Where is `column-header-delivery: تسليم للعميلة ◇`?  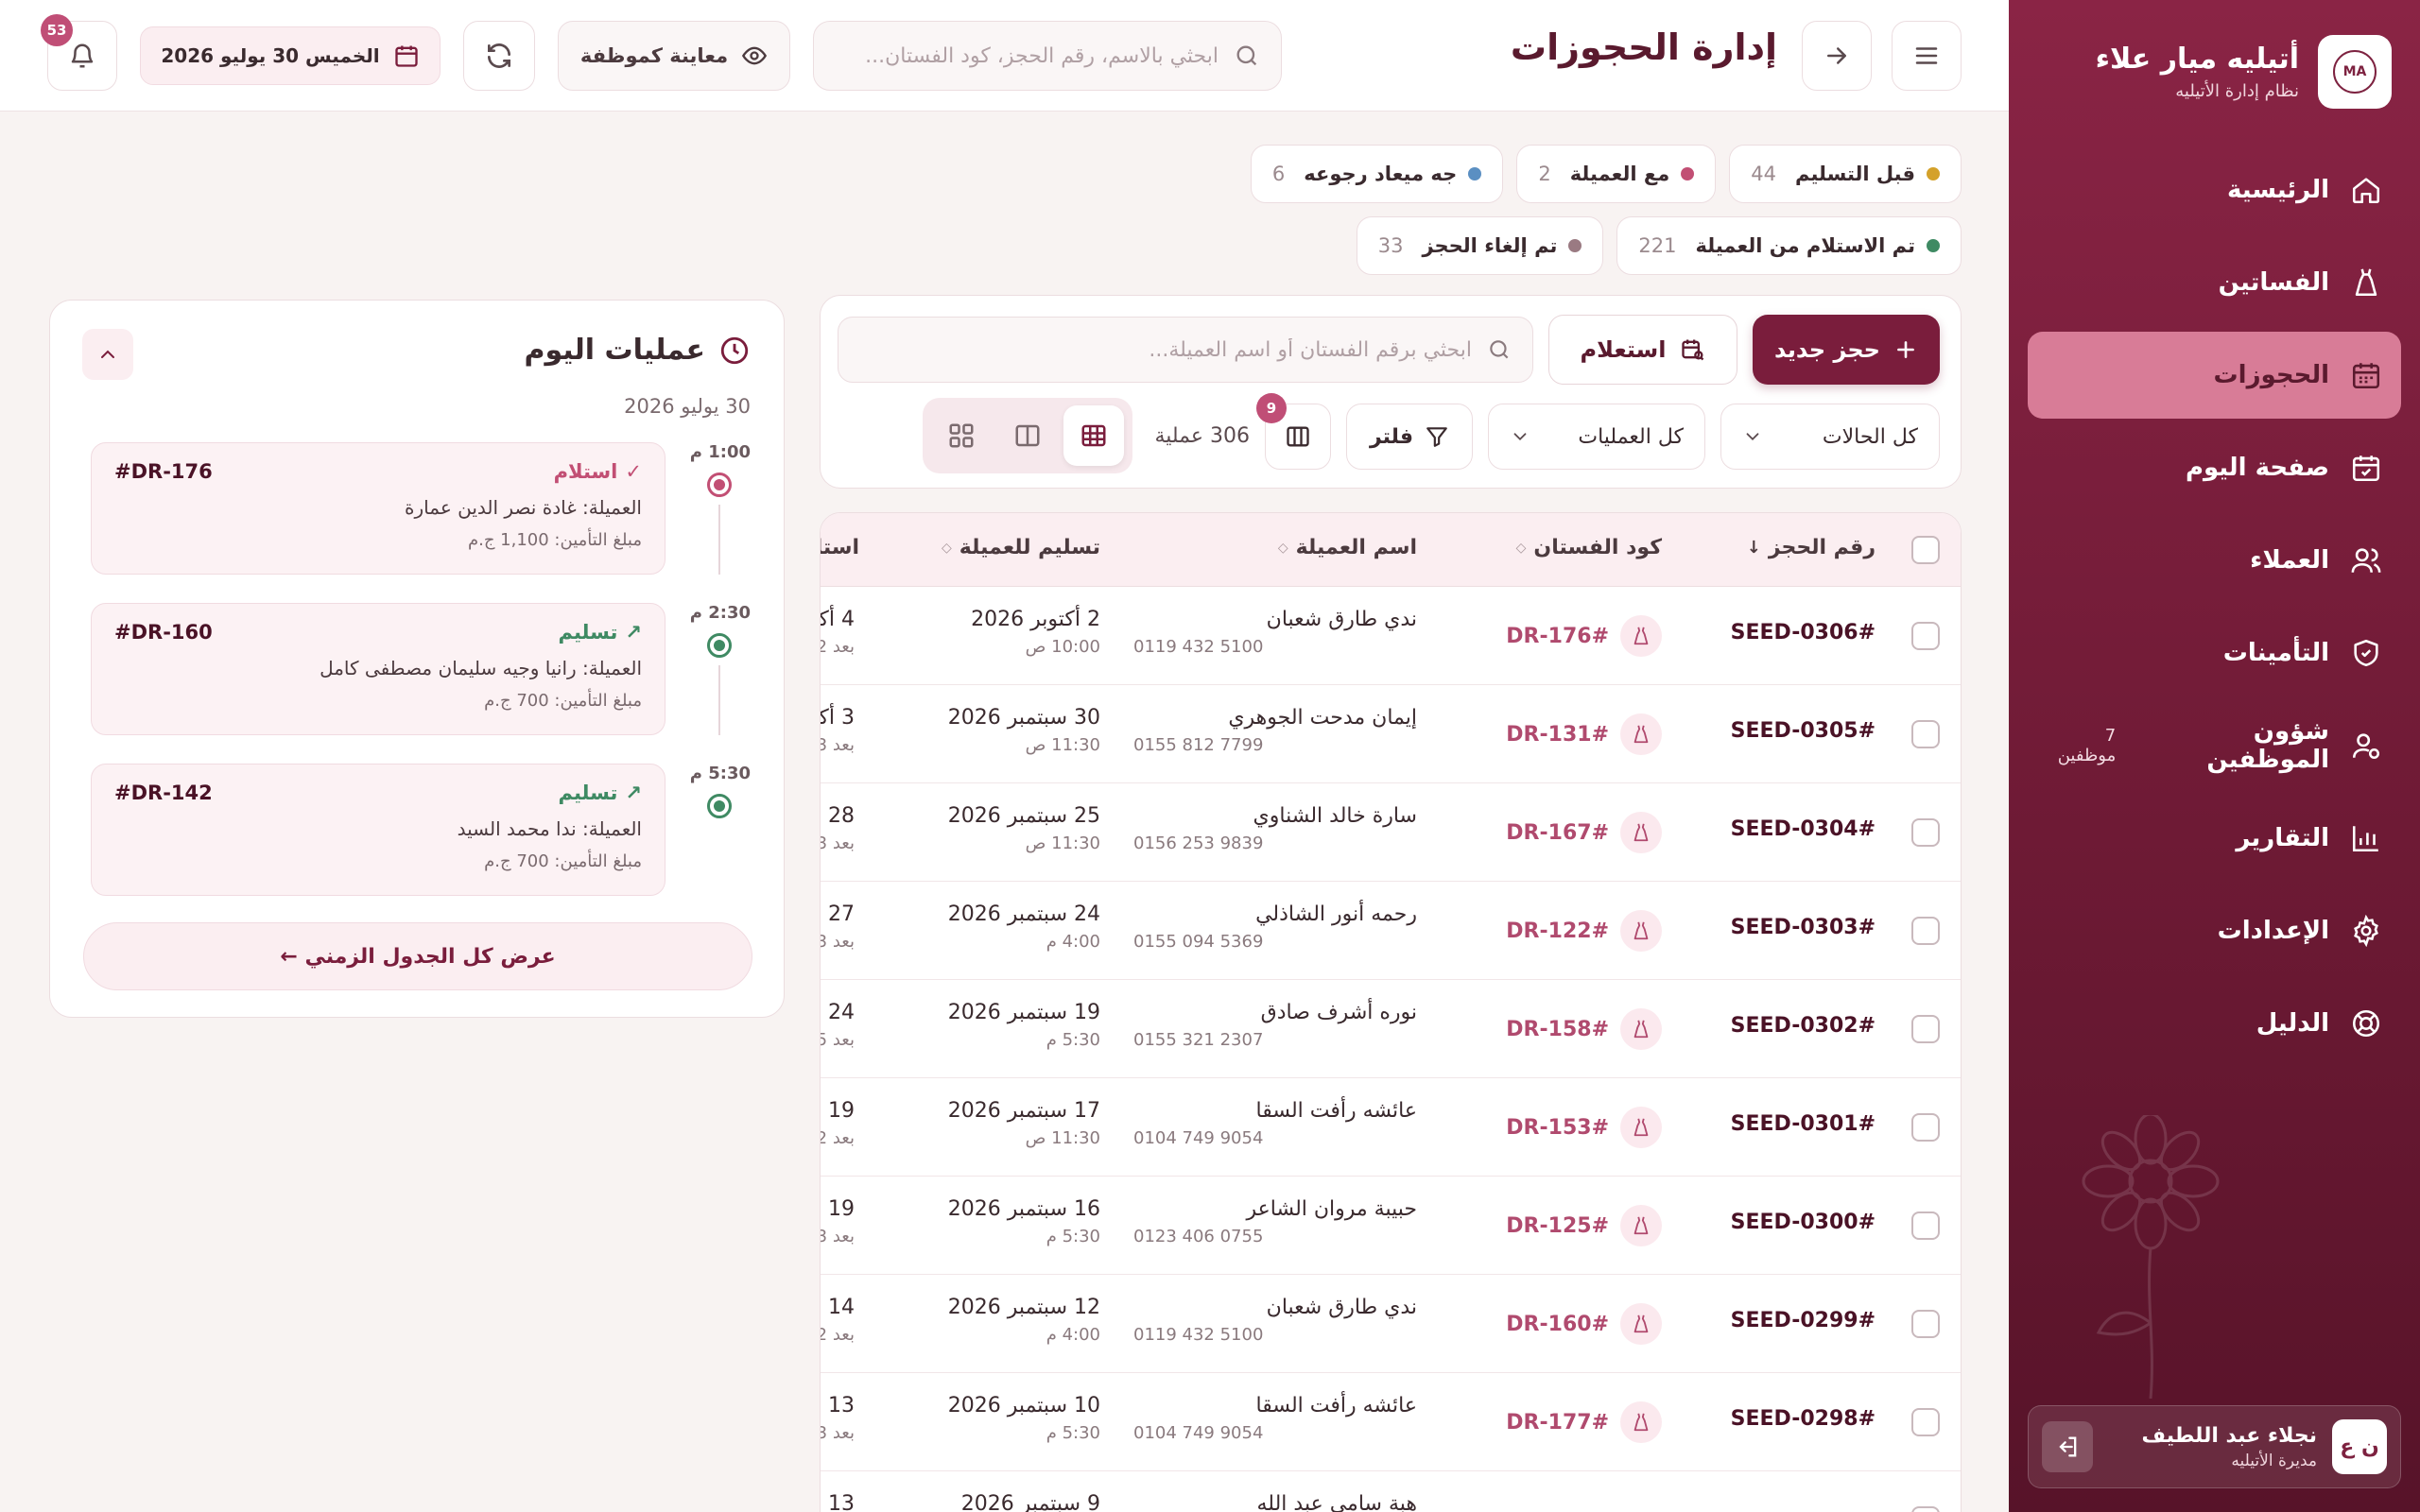
column-header-delivery: تسليم للعميلة ◇ is located at coordinates (1021, 547).